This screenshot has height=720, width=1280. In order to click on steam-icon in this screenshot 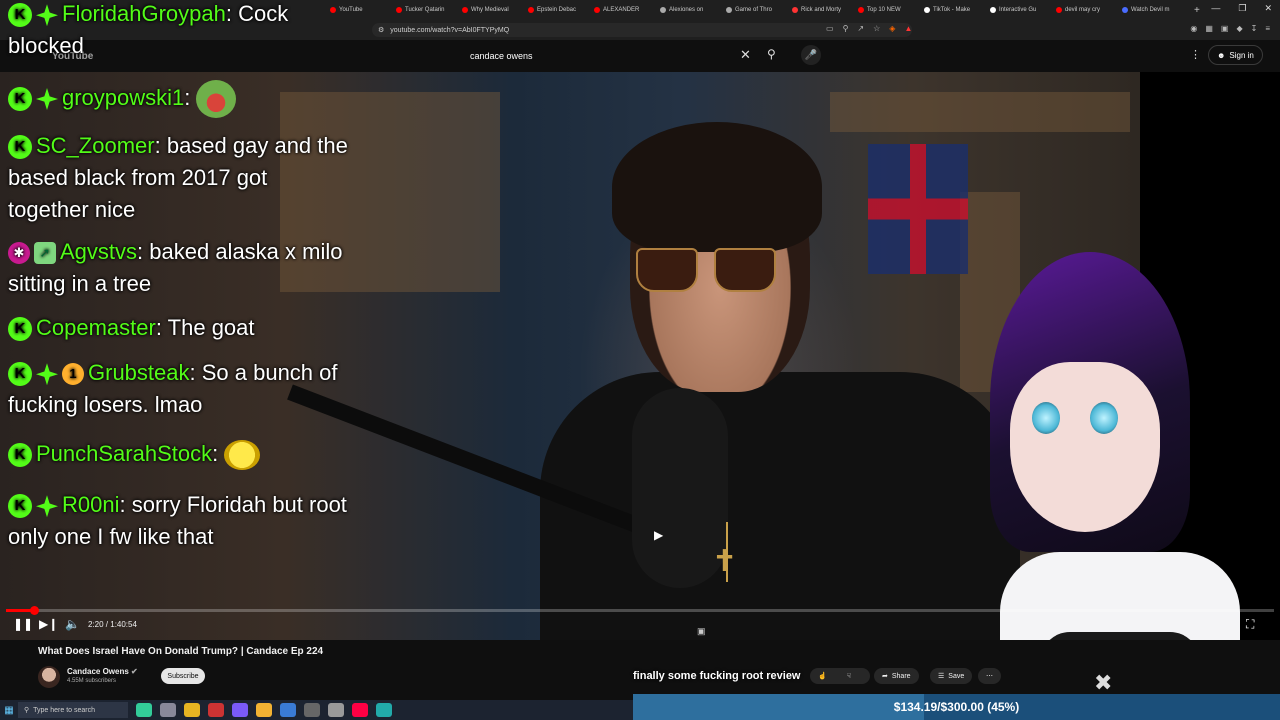, I will do `click(288, 710)`.